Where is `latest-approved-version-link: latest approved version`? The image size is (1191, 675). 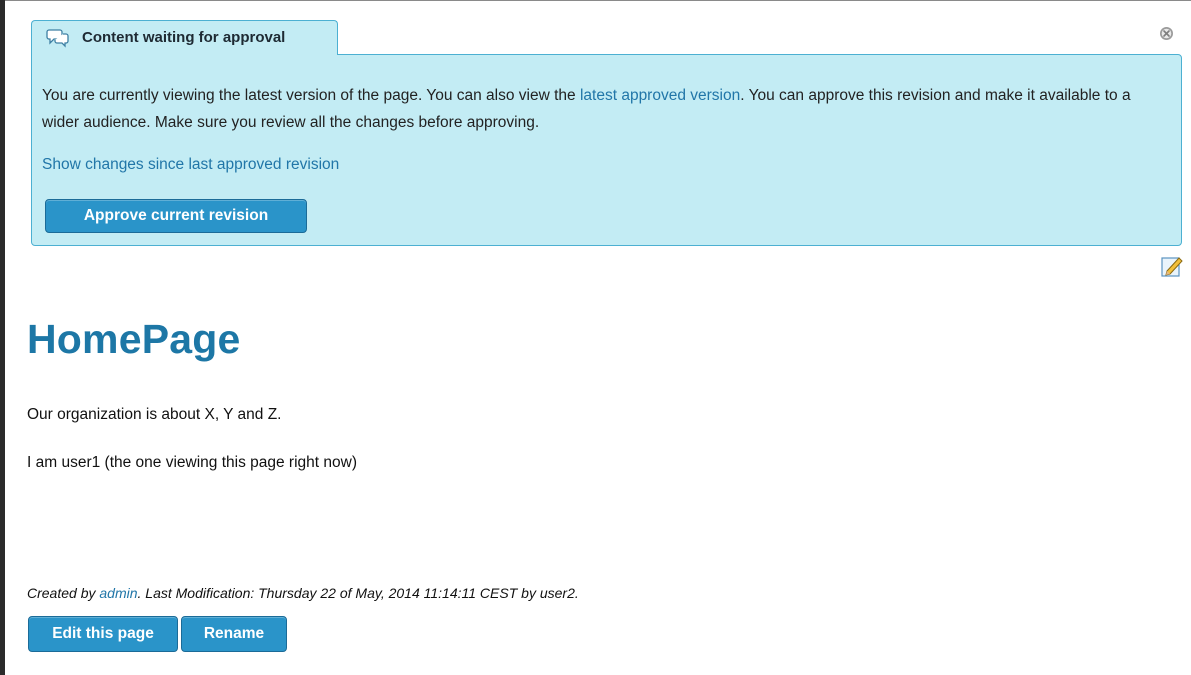 latest-approved-version-link: latest approved version is located at coordinates (660, 95).